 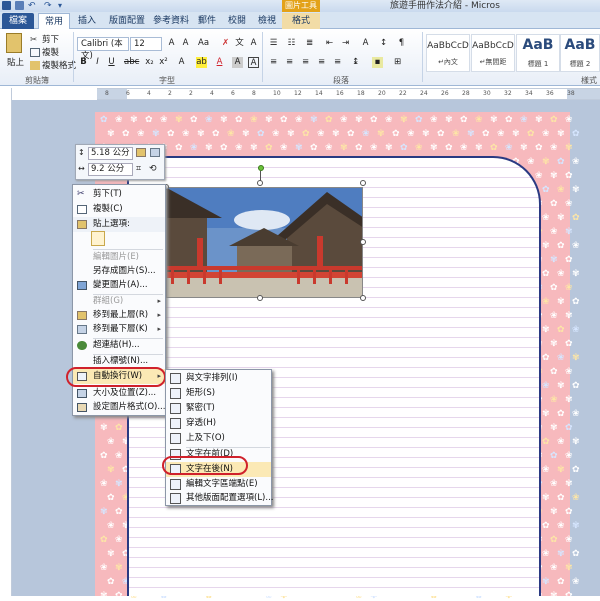 I want to click on horizontal-ruler: 8 6 4 2 2 4 6 8 10 12 14 16 18 20 22 24 26 28 30 32 34 36 38, so click(x=348, y=94).